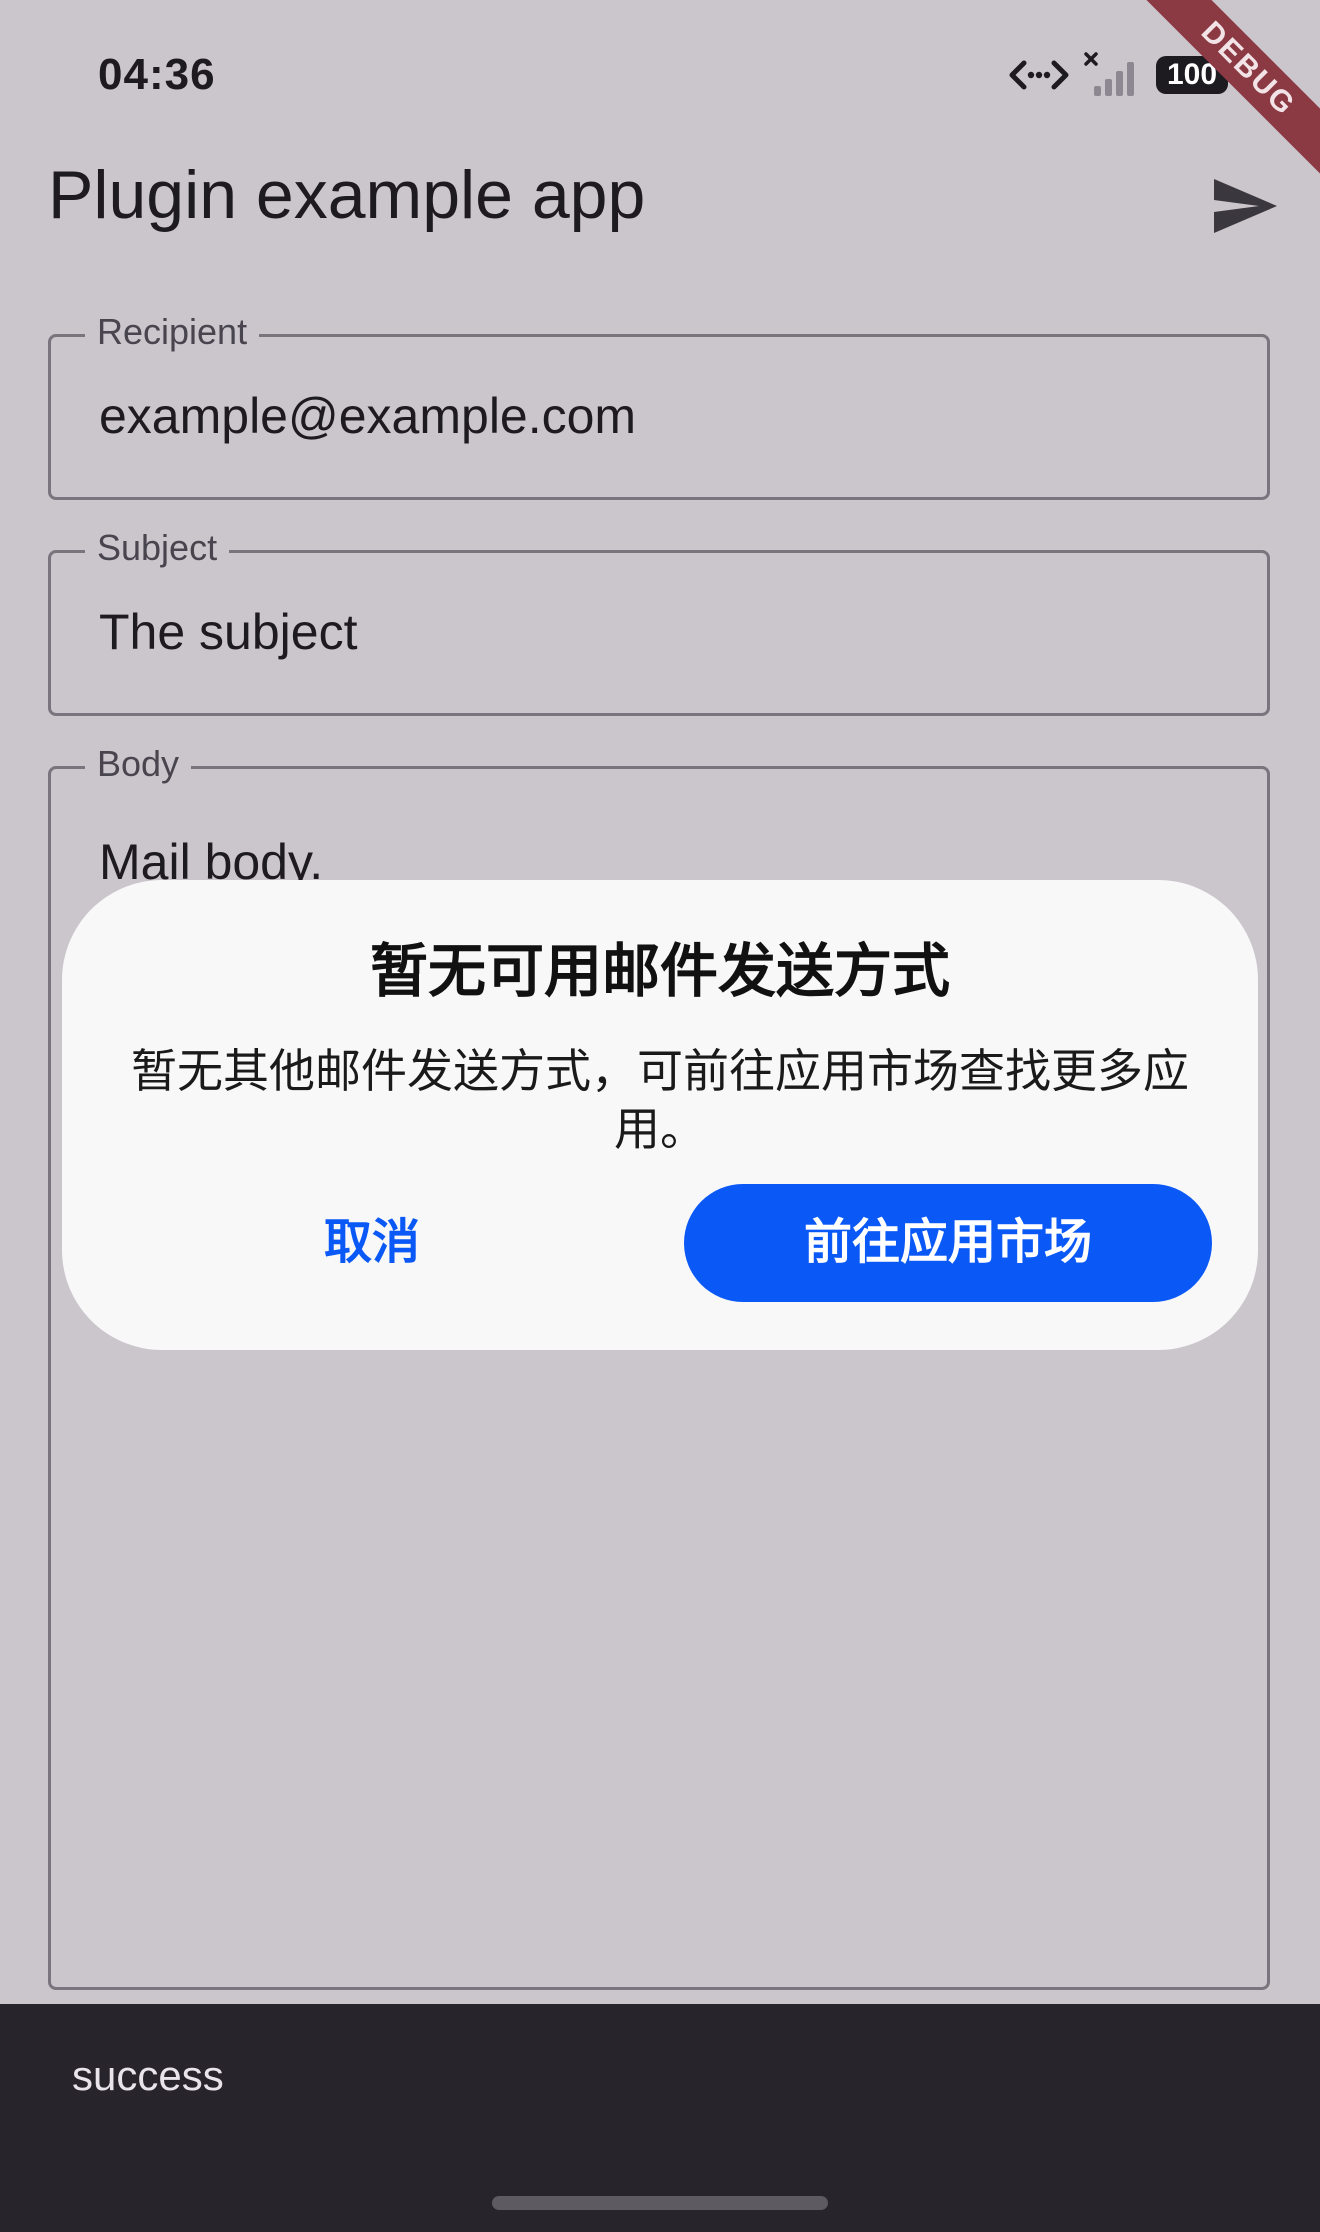 This screenshot has height=2232, width=1320. Describe the element at coordinates (659, 621) in the screenshot. I see `subject-field: Subject The subject` at that location.